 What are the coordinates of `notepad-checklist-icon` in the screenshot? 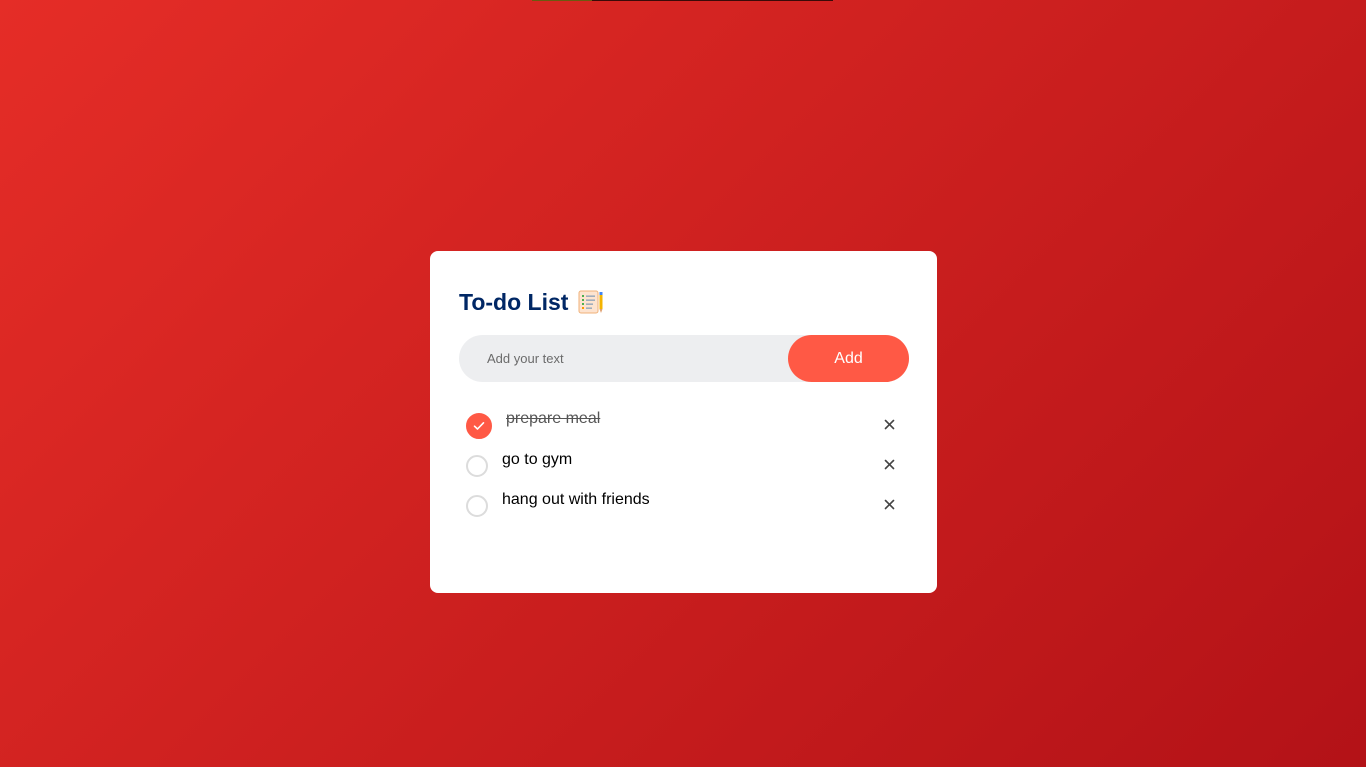 It's located at (591, 302).